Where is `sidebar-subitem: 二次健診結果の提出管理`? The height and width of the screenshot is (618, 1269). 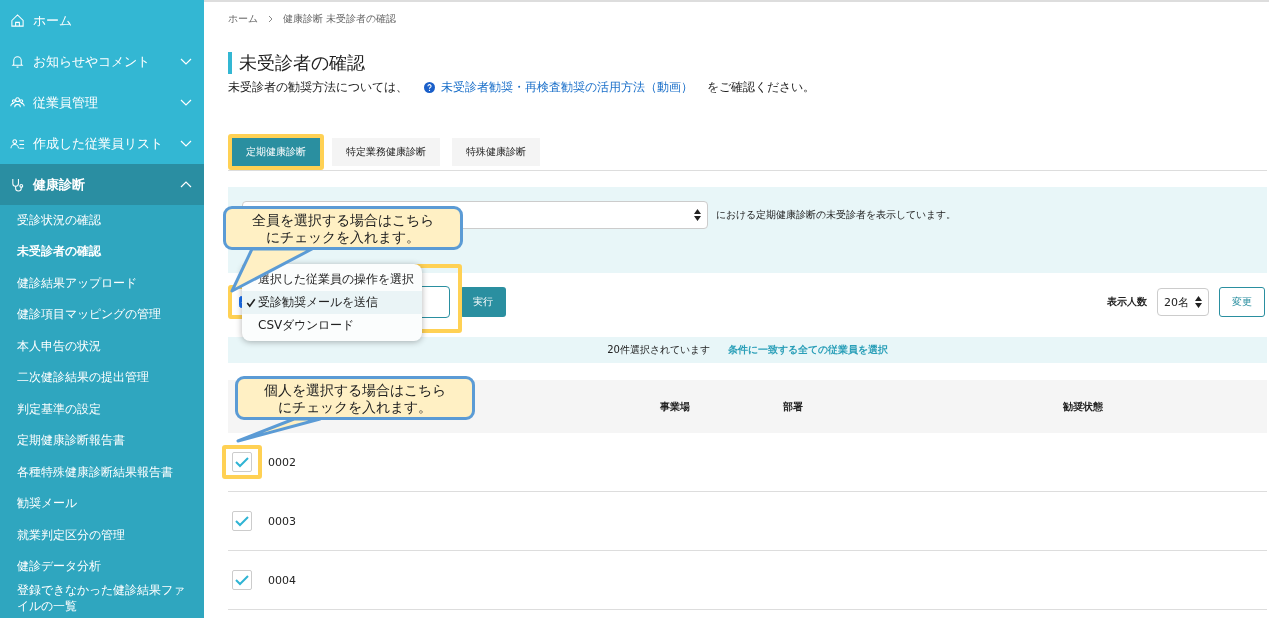 sidebar-subitem: 二次健診結果の提出管理 is located at coordinates (102, 378).